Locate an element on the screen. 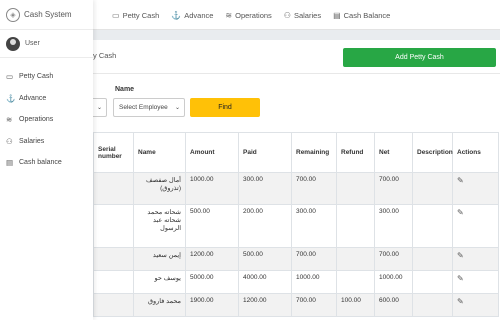 This screenshot has height=320, width=500. app-title: Cash System is located at coordinates (48, 14).